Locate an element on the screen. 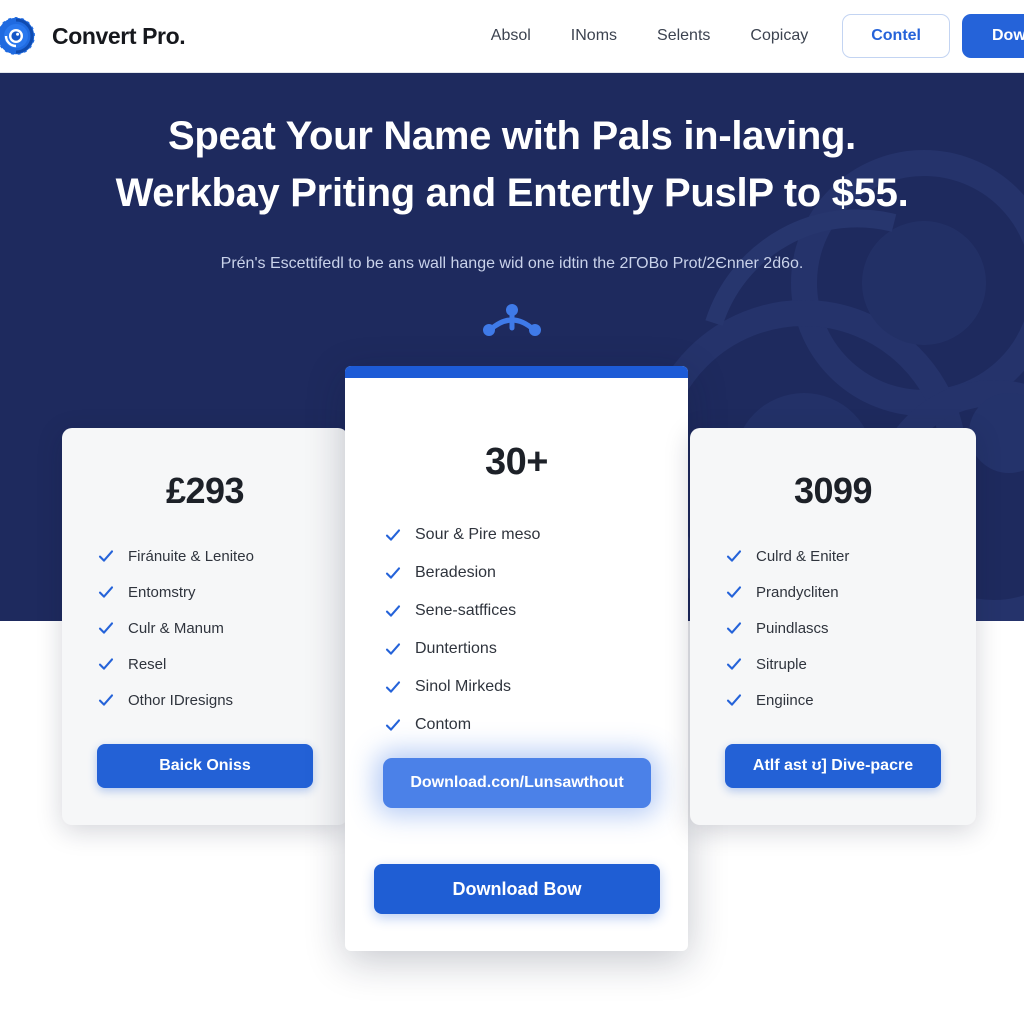 This screenshot has width=1024, height=1024. list-item: Othor IDresigns is located at coordinates (223, 700).